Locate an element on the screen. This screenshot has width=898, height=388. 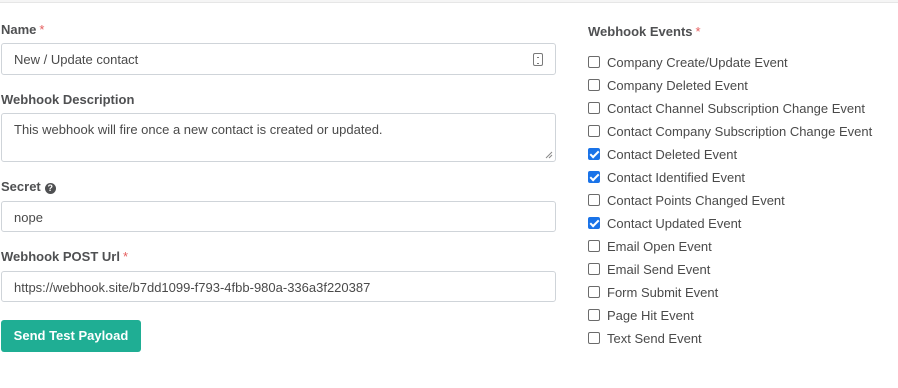
event-label: Form Submit Event is located at coordinates (663, 292).